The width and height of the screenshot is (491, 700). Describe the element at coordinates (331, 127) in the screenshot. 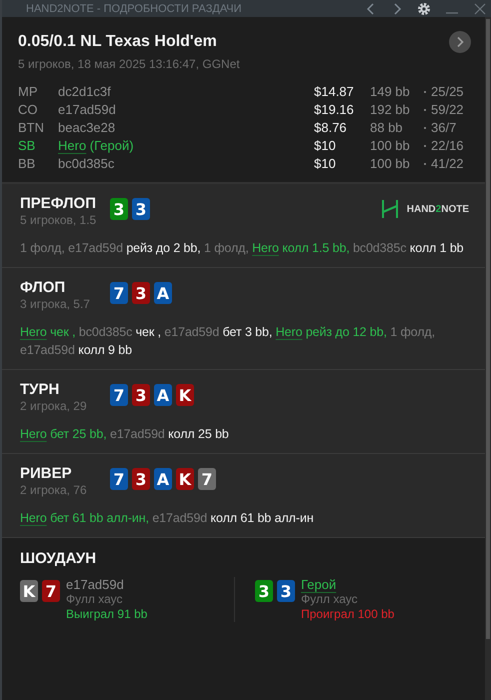

I see `player-stack: $8.76` at that location.